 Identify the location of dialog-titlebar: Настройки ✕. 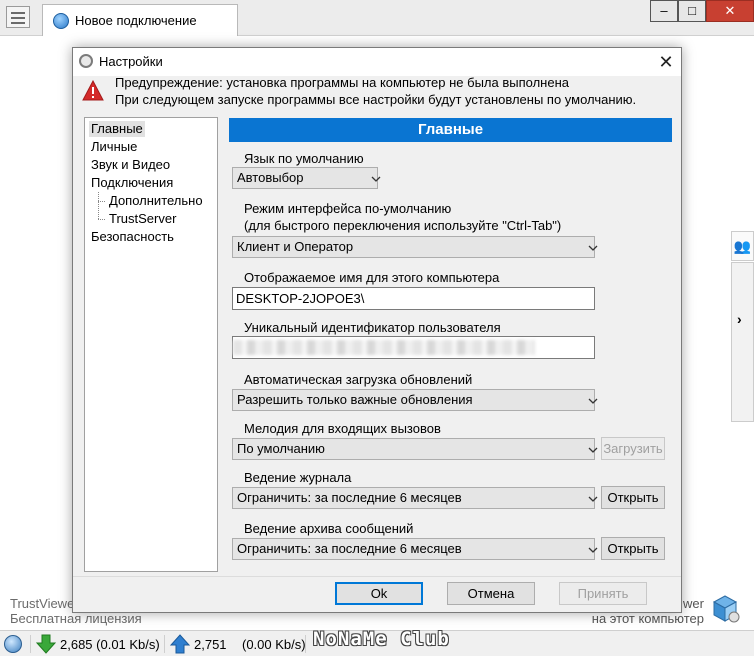
(377, 62).